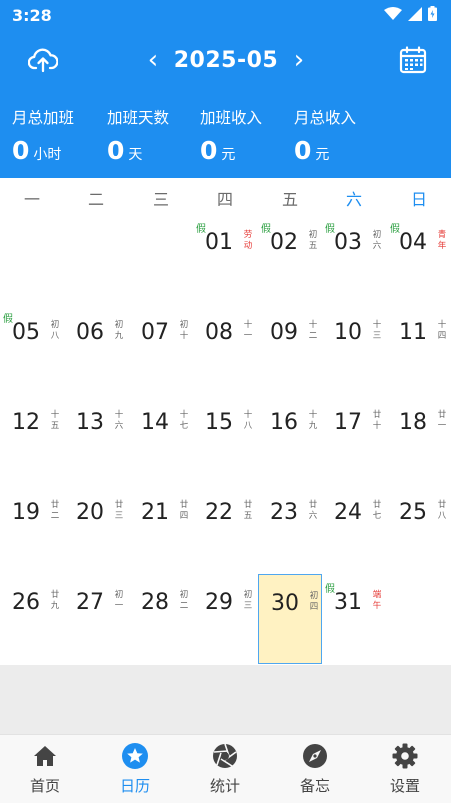 The image size is (451, 803). What do you see at coordinates (442, 421) in the screenshot?
I see `lunar-date: 廿一` at bounding box center [442, 421].